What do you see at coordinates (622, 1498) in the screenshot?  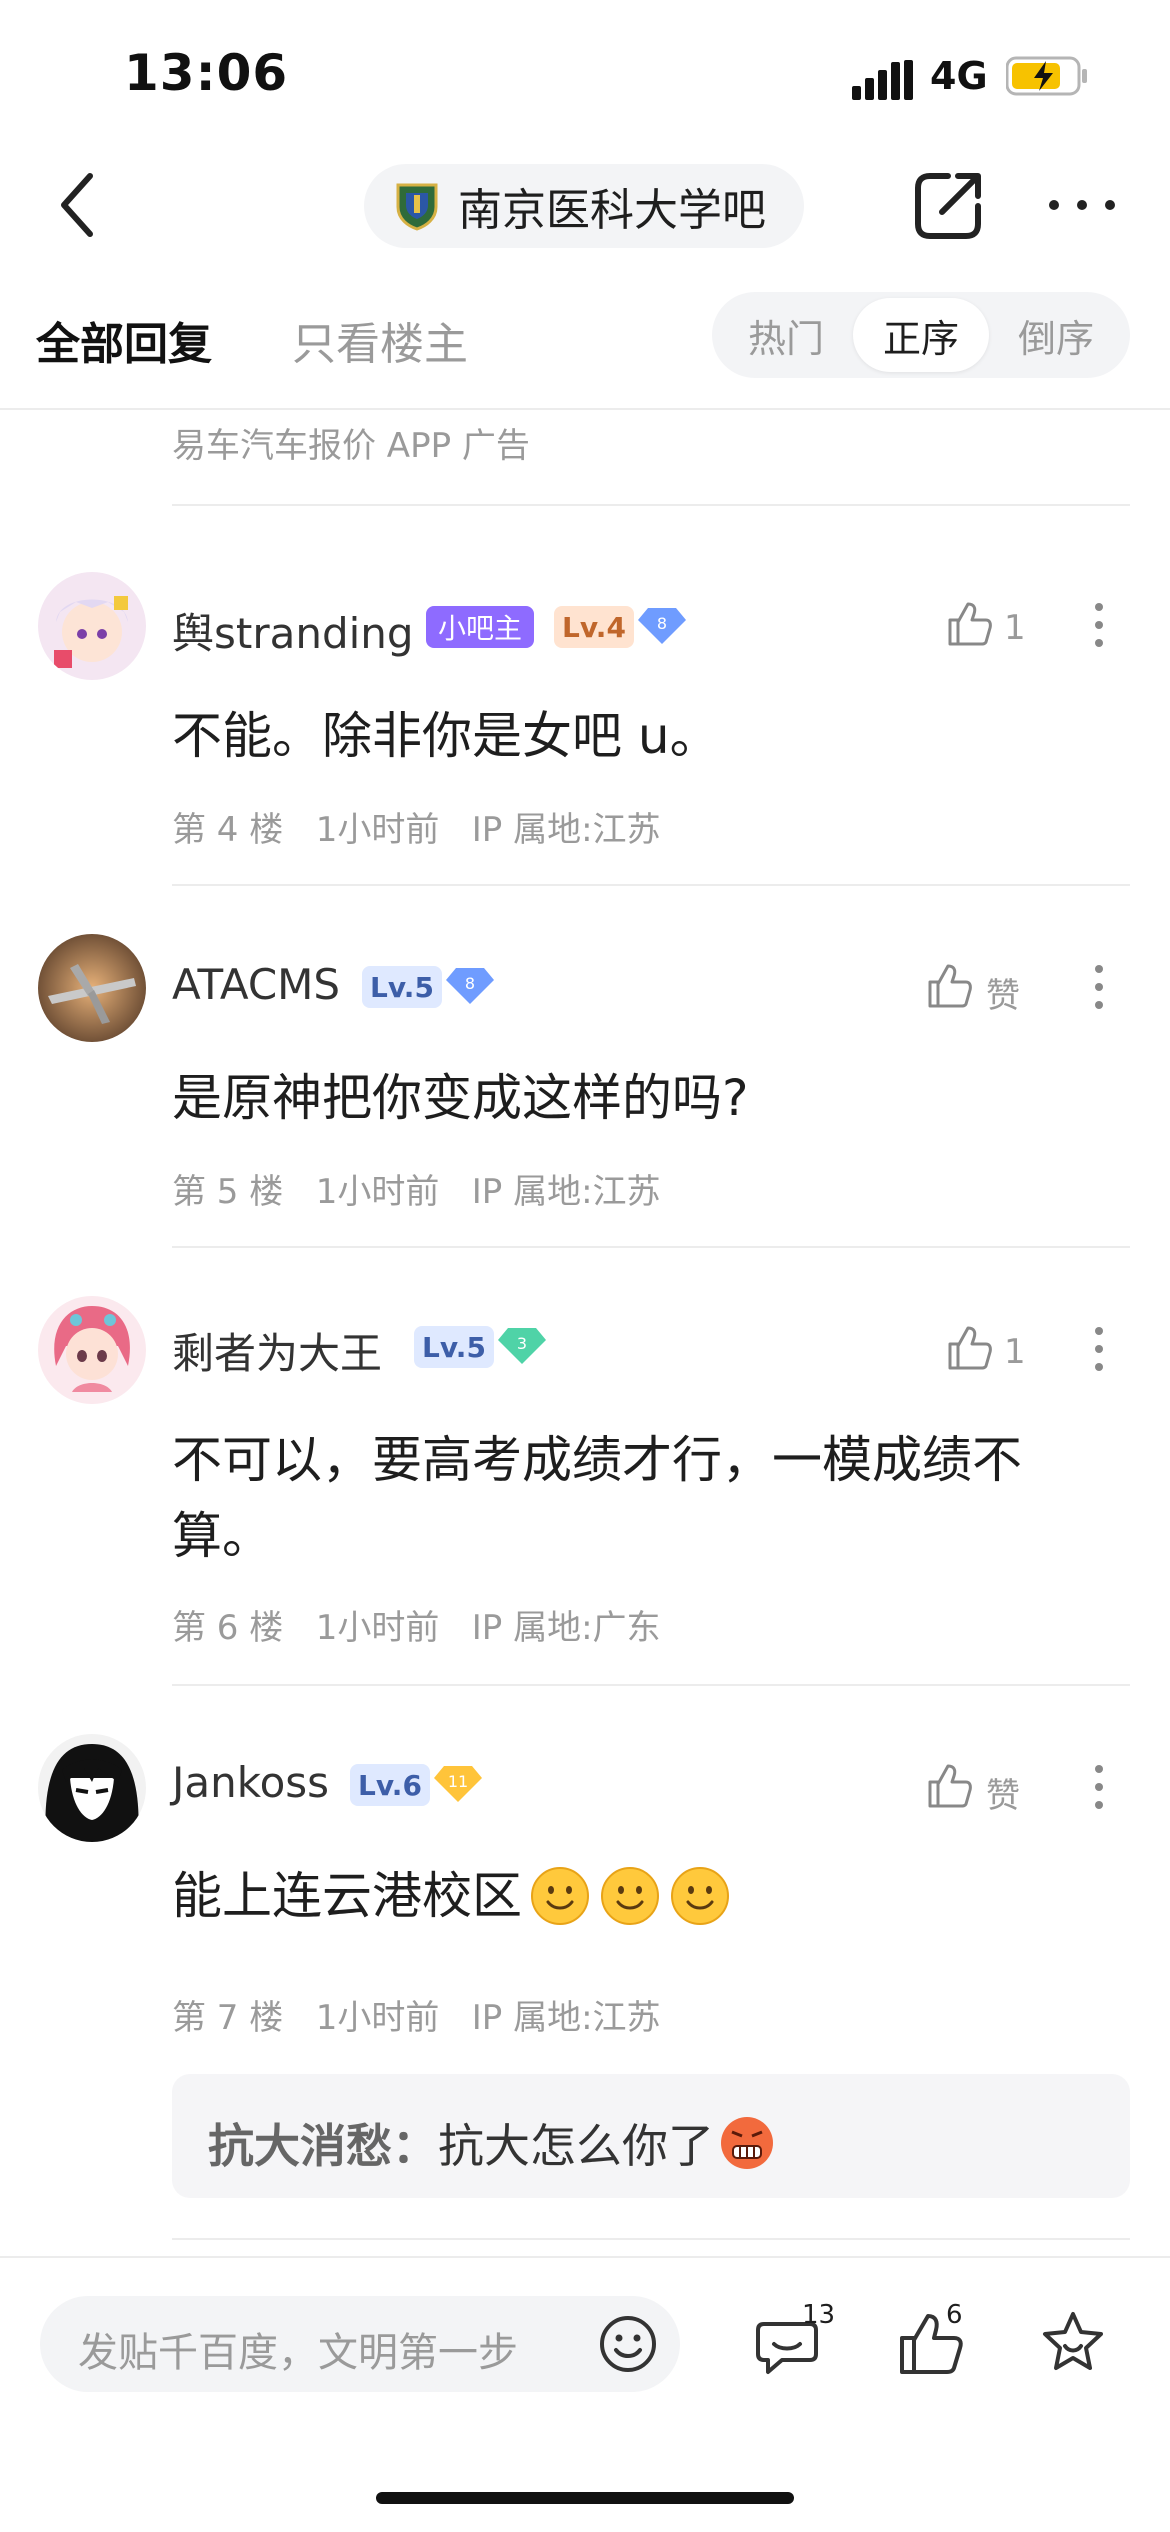 I see `post-content: 不可以，要高考成绩才行，一模成绩不 算。` at bounding box center [622, 1498].